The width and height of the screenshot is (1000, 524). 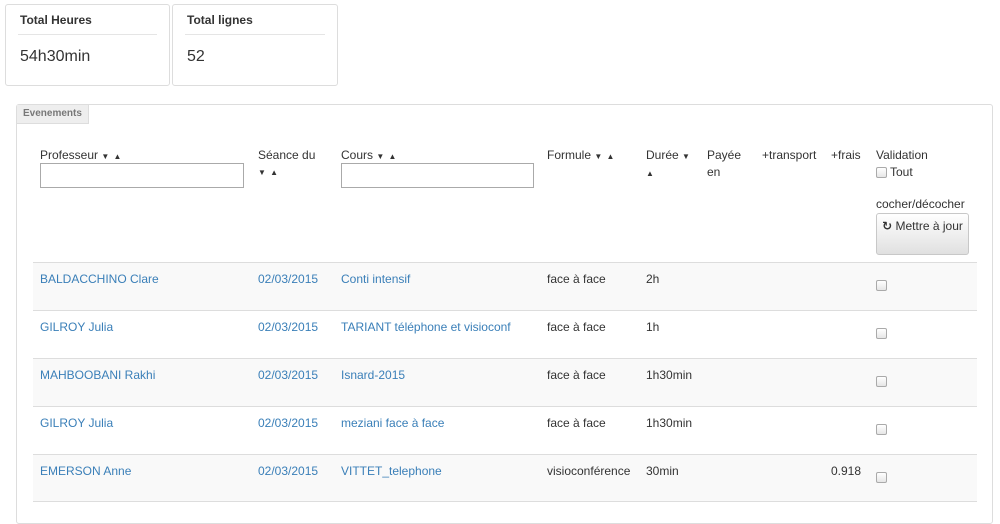 What do you see at coordinates (255, 20) in the screenshot?
I see `stat-title: Total lignes` at bounding box center [255, 20].